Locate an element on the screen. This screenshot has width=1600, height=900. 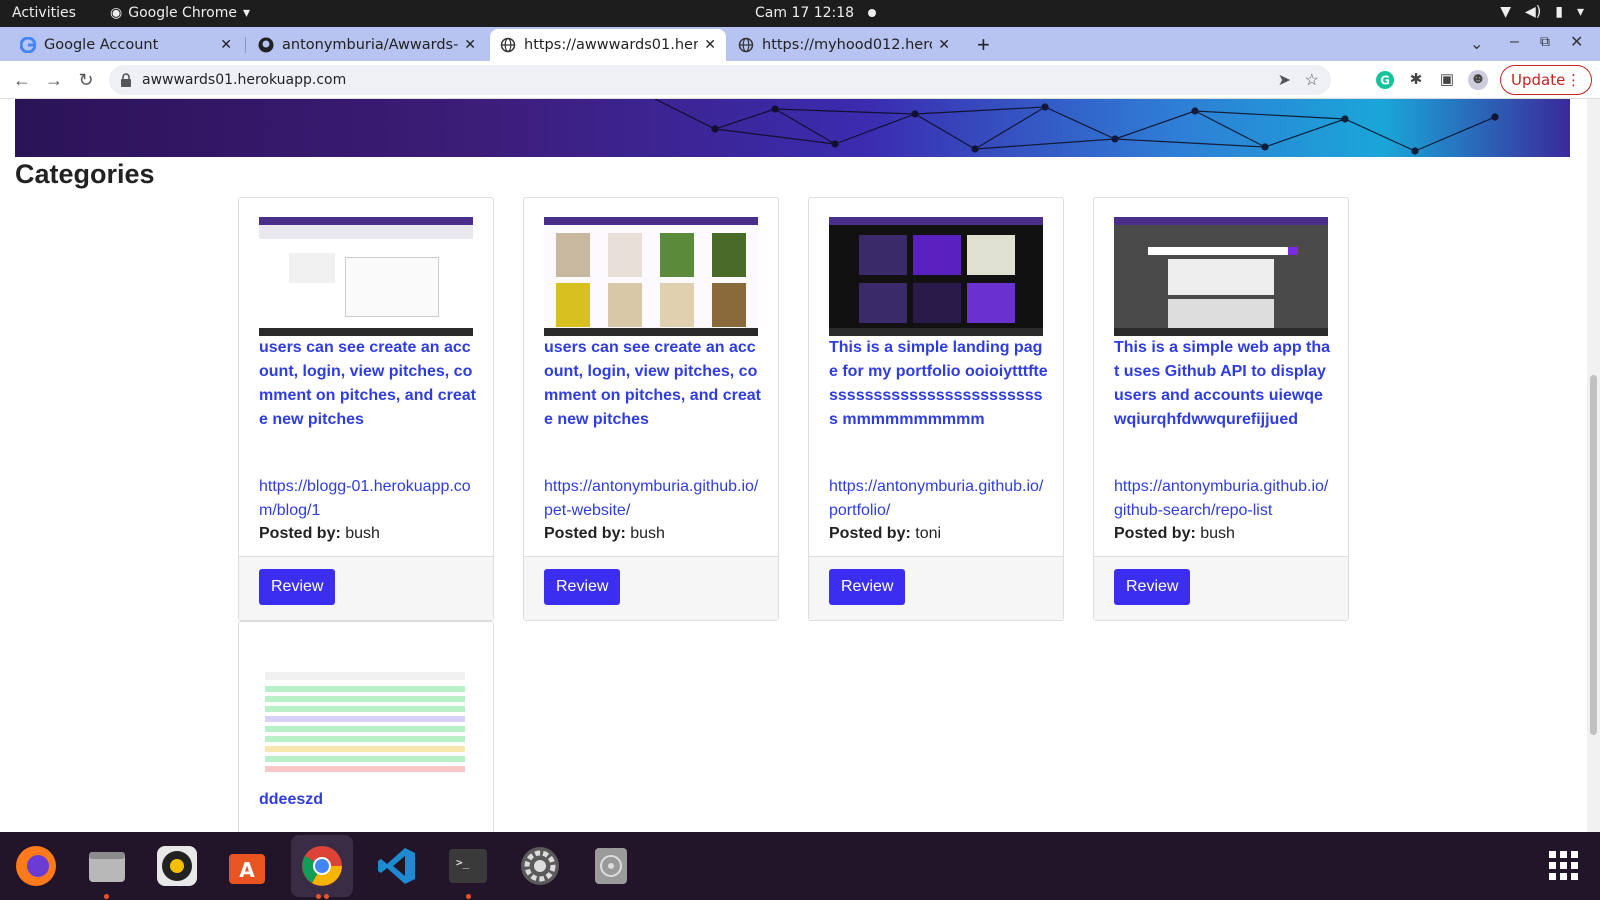
tab-github: antonymburia/Awwards-c ✕ is located at coordinates (367, 45).